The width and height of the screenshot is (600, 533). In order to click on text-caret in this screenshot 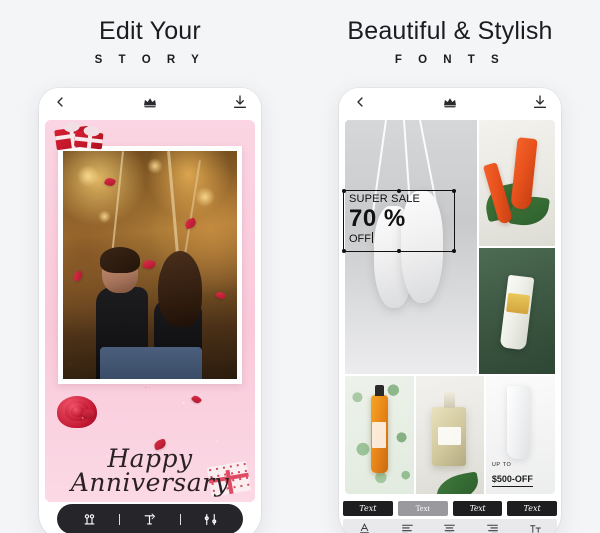, I will do `click(372, 237)`.